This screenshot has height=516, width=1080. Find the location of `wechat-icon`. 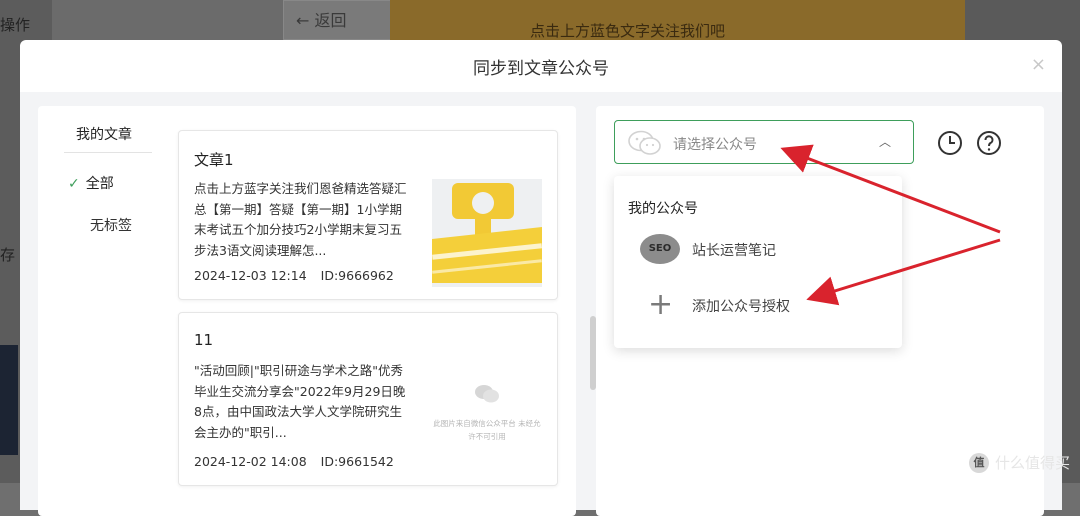

wechat-icon is located at coordinates (645, 145).